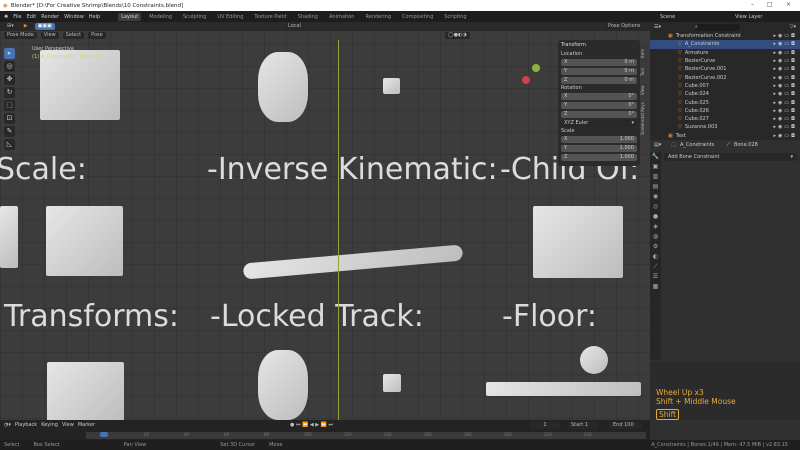  What do you see at coordinates (725, 102) in the screenshot?
I see `outliner-item: ▽ Cube.025 ▸◉▭◘` at bounding box center [725, 102].